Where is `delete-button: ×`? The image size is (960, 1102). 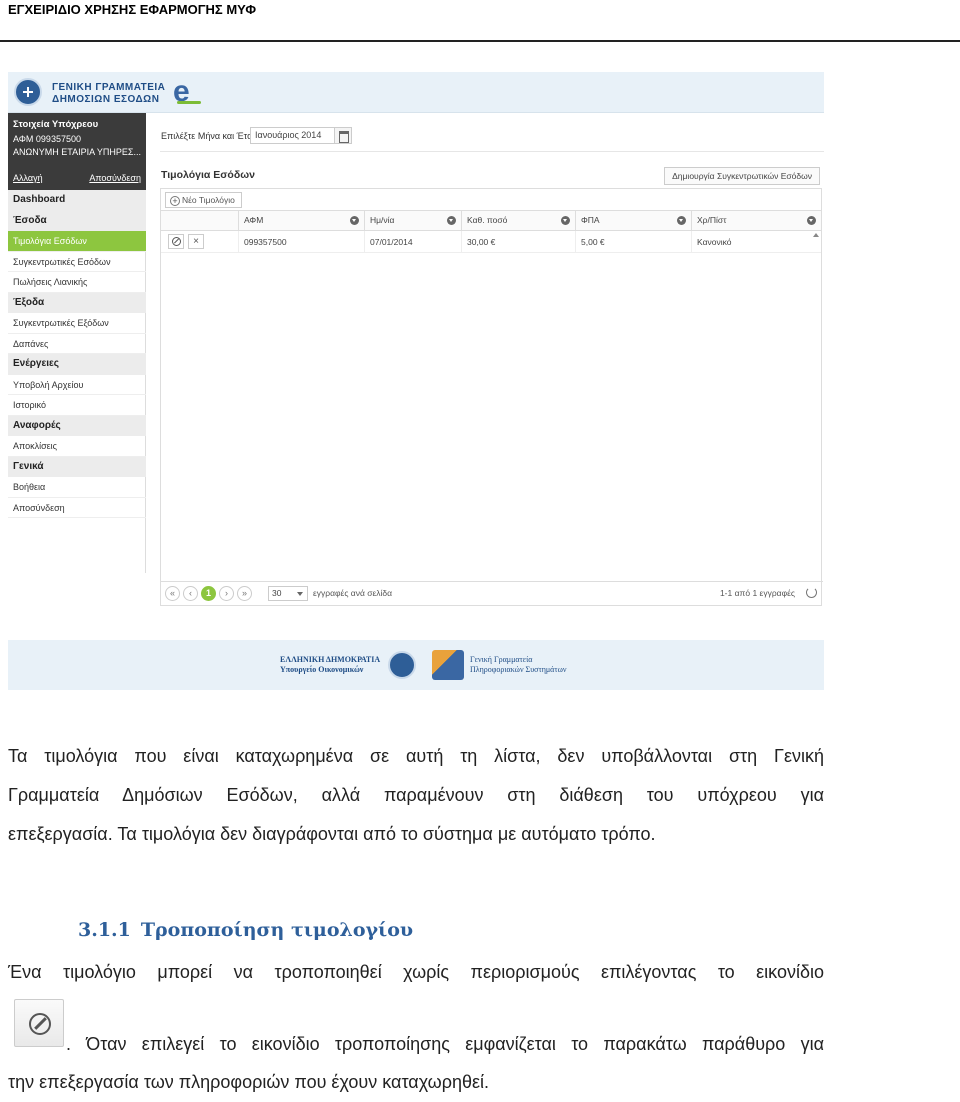
delete-button: × is located at coordinates (196, 241).